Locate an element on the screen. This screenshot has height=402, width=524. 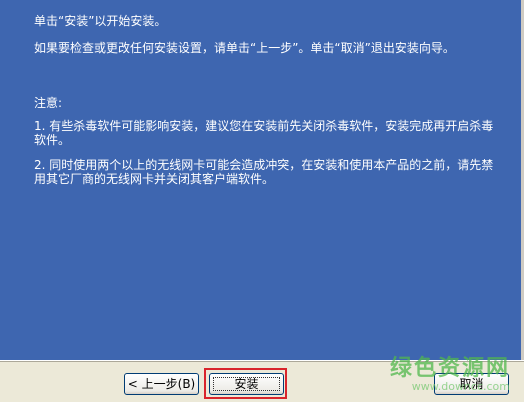
watermark-url: www.downcc.com is located at coordinates (460, 386).